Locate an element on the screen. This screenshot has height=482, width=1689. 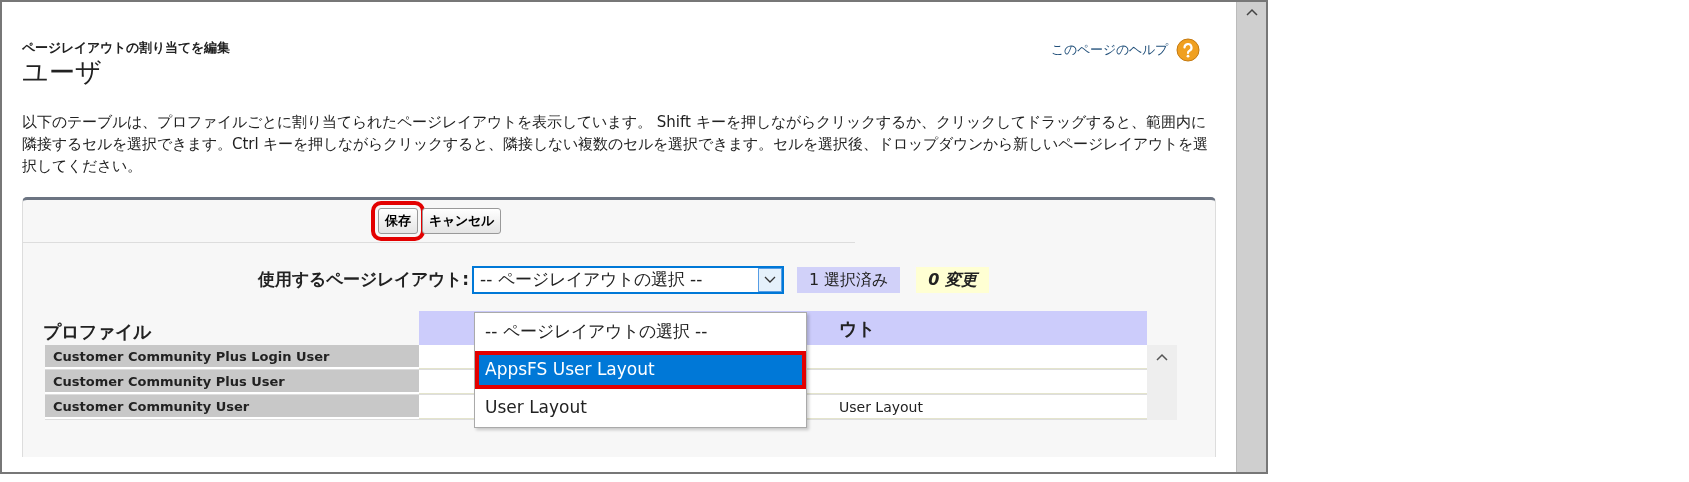
description-text: 以下のテーブルは、プロファイルごとに割り当てられたページレイアウトを表示しています。 Shift キーを押しながらクリックするか、クリックしてドラッグすると、範囲内に隣接するセルを選択できます。Ctrl キーを押しながらクリックすると、隣接しない複数のセルを選択できます。セルを選択後、ドロップダウンから新しいページレイアウトを選択してください。 is located at coordinates (616, 144).